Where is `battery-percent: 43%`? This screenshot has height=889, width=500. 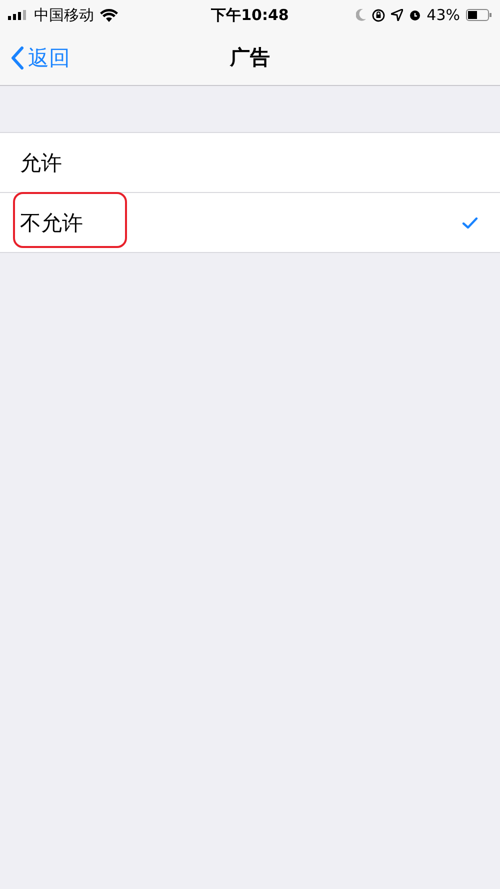 battery-percent: 43% is located at coordinates (443, 15).